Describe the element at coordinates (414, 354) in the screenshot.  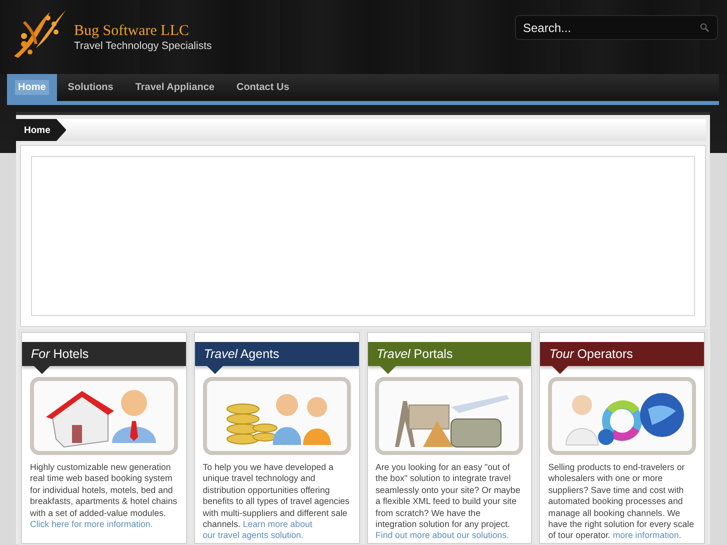
I see `card-title: Travel Portals` at that location.